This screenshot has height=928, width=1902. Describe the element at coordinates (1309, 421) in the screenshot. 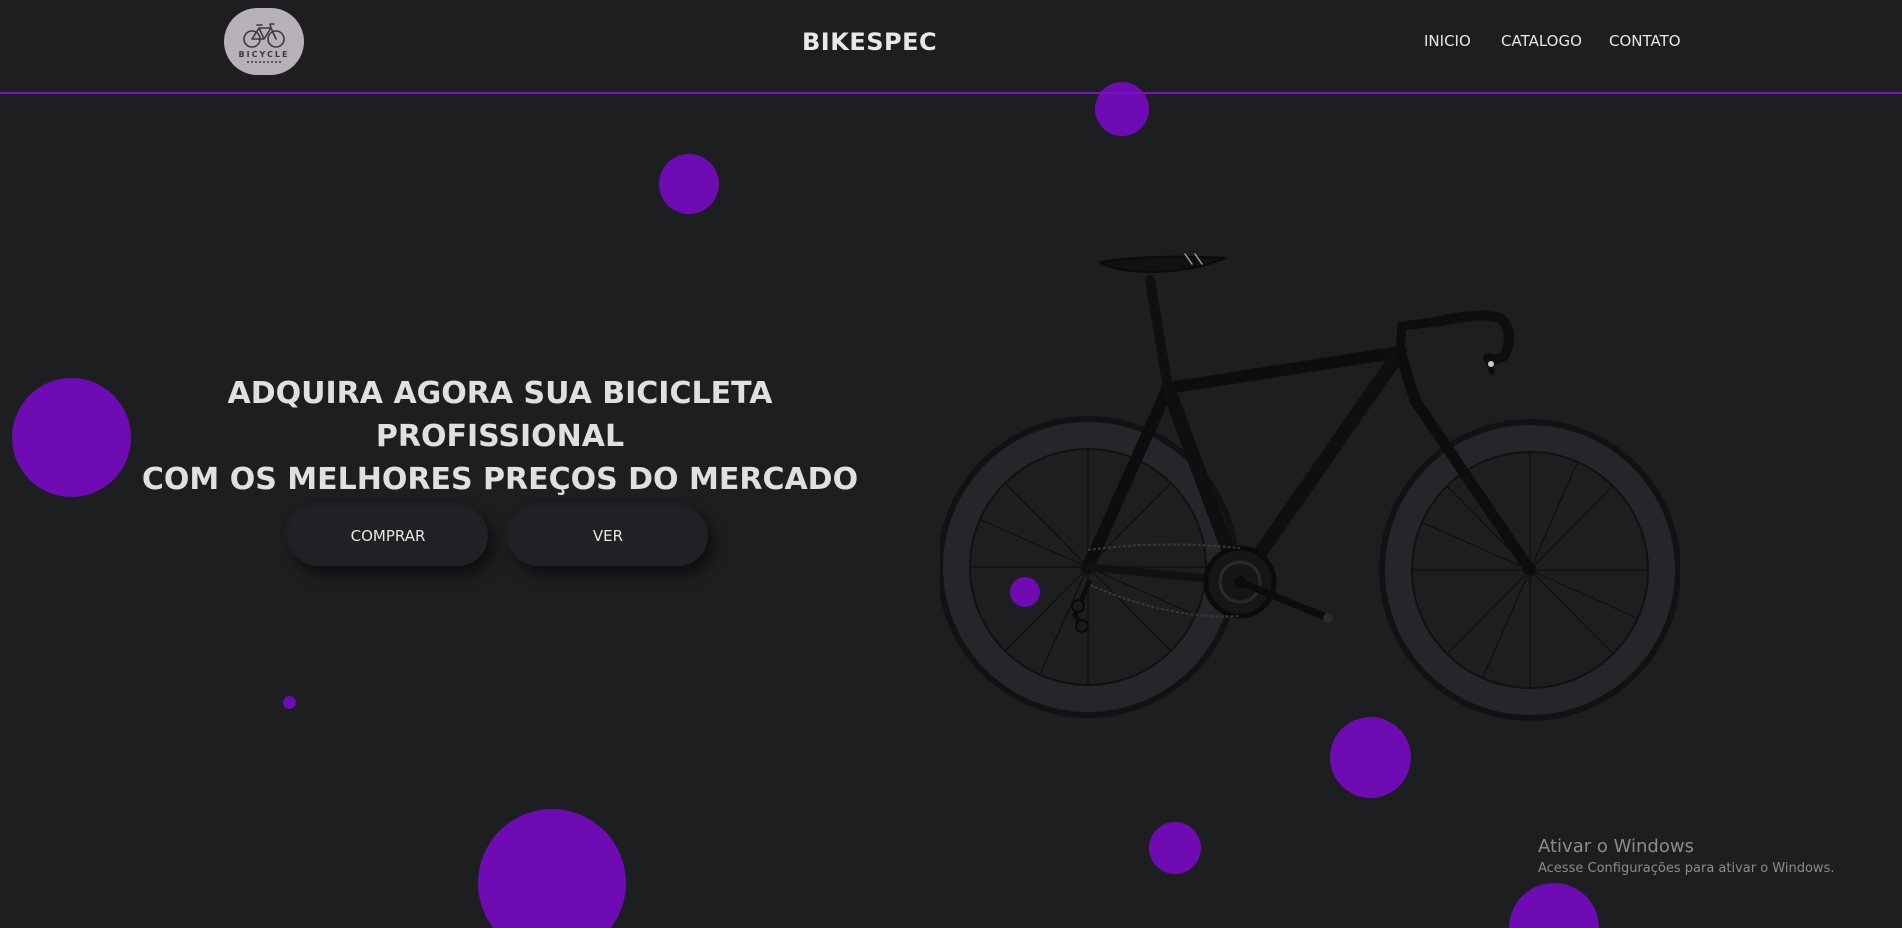

I see `bike-frame` at that location.